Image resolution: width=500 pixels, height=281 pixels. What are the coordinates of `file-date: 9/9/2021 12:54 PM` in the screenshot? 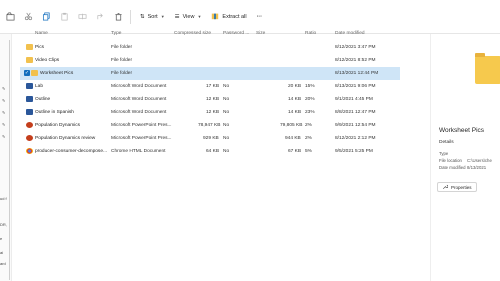 It's located at (355, 125).